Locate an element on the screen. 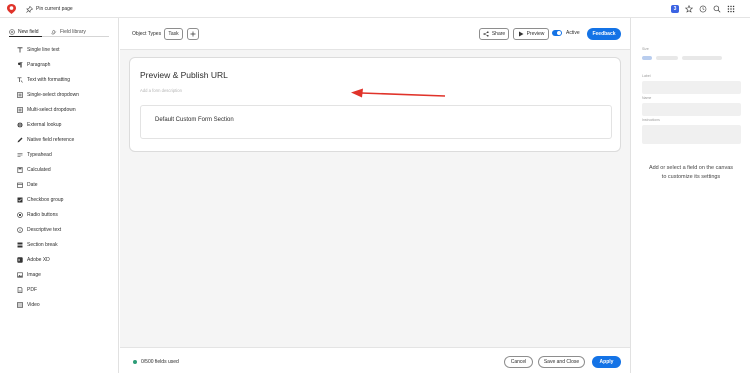 The width and height of the screenshot is (750, 373). form-description-input: Add a form description is located at coordinates (161, 90).